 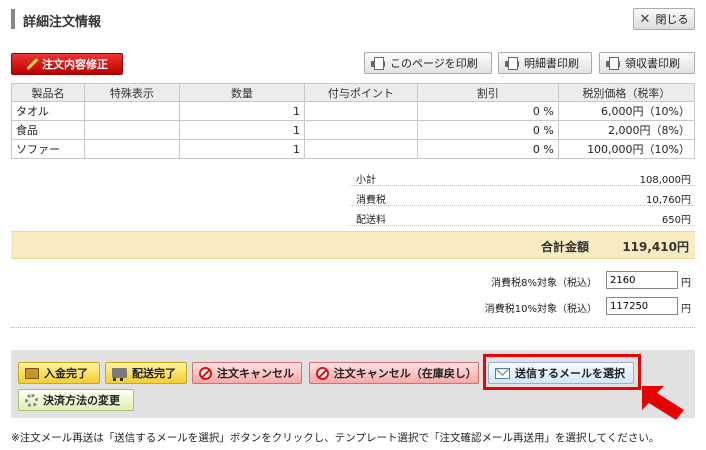 I want to click on close-icon: ✕, so click(x=645, y=19).